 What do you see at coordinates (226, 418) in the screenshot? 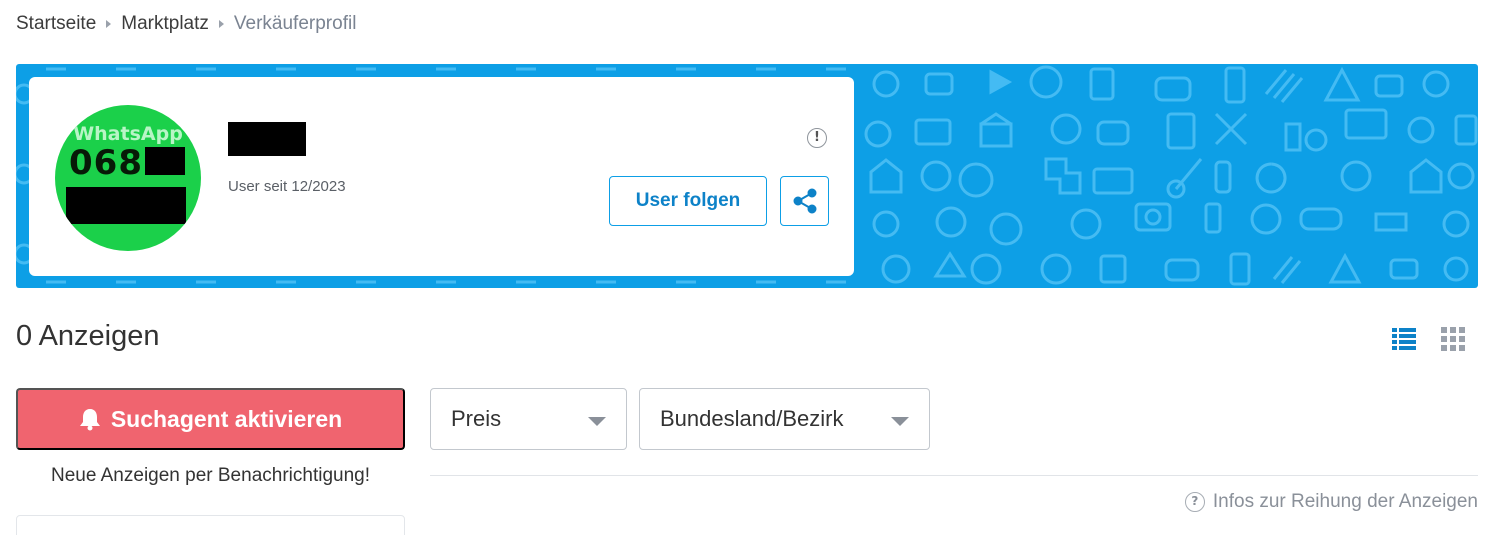
I see `search-agent-label: Suchagent aktivieren` at bounding box center [226, 418].